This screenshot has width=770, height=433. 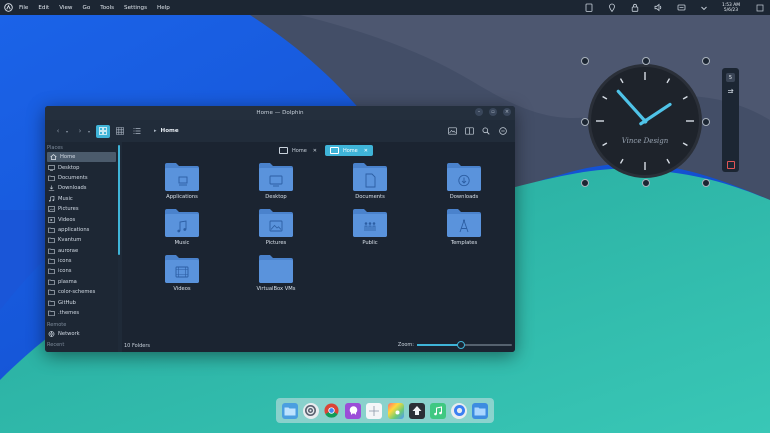 I want to click on sidebar-item-pictures: Pictures, so click(x=81, y=209).